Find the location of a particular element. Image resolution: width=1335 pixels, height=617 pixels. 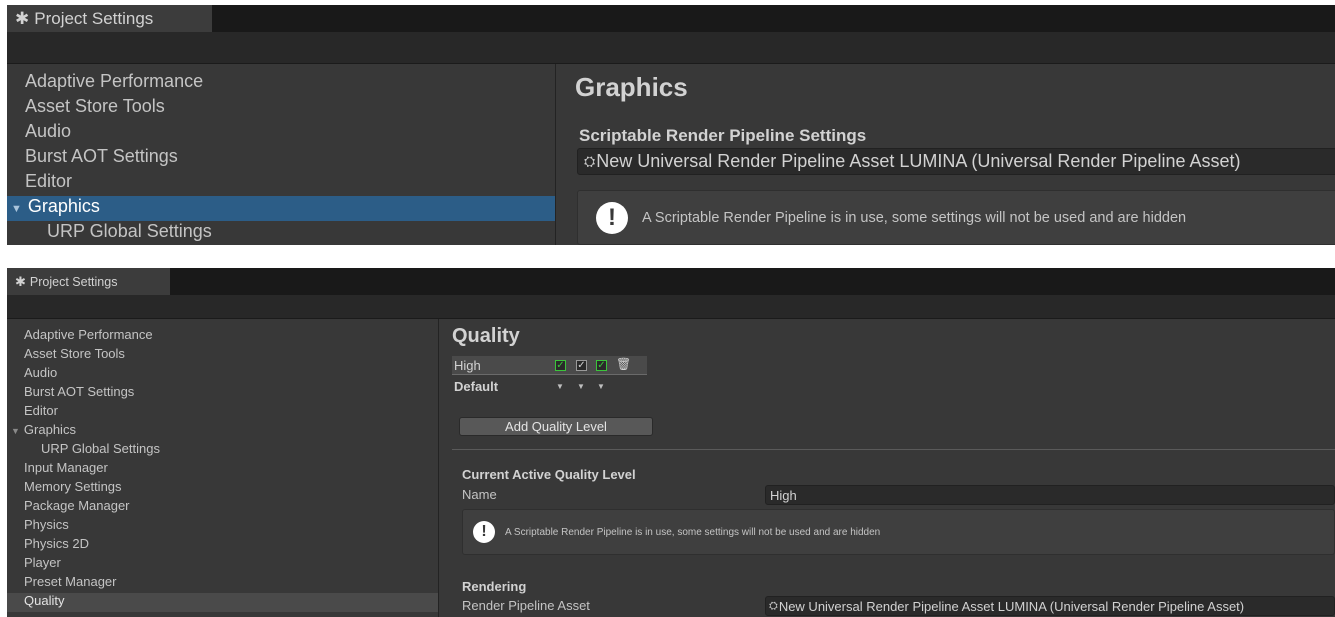

sidebar-item-label: Physics is located at coordinates (46, 524).